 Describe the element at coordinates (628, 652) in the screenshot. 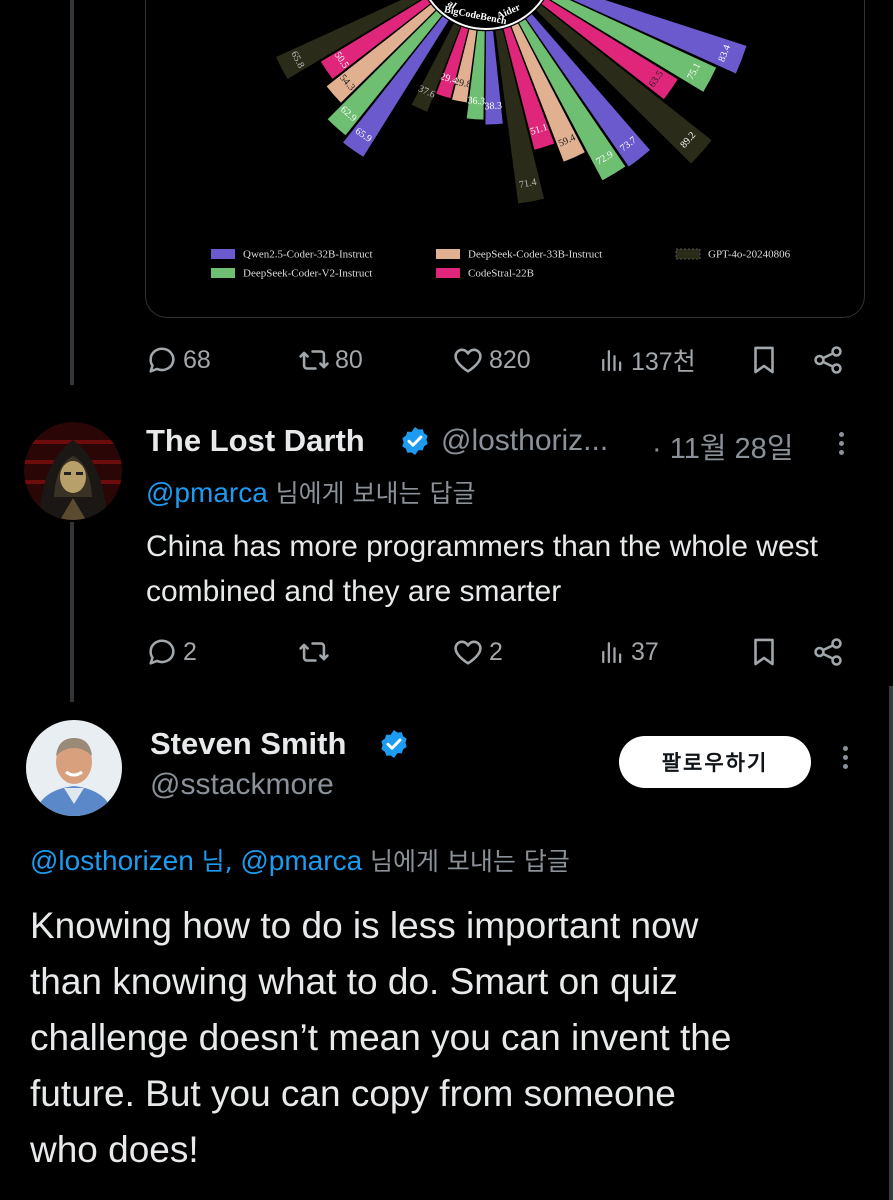

I see `views-button: 37` at that location.